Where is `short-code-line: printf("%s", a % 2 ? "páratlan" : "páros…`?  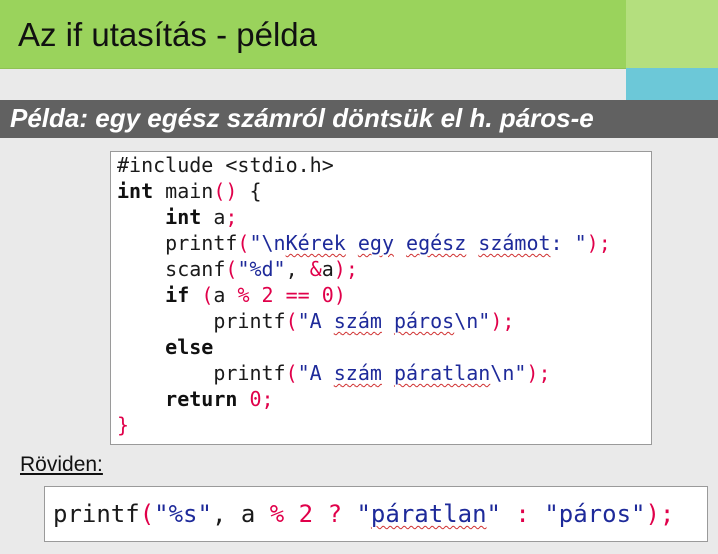
short-code-line: printf("%s", a % 2 ? "páratlan" : "páros… is located at coordinates (363, 514).